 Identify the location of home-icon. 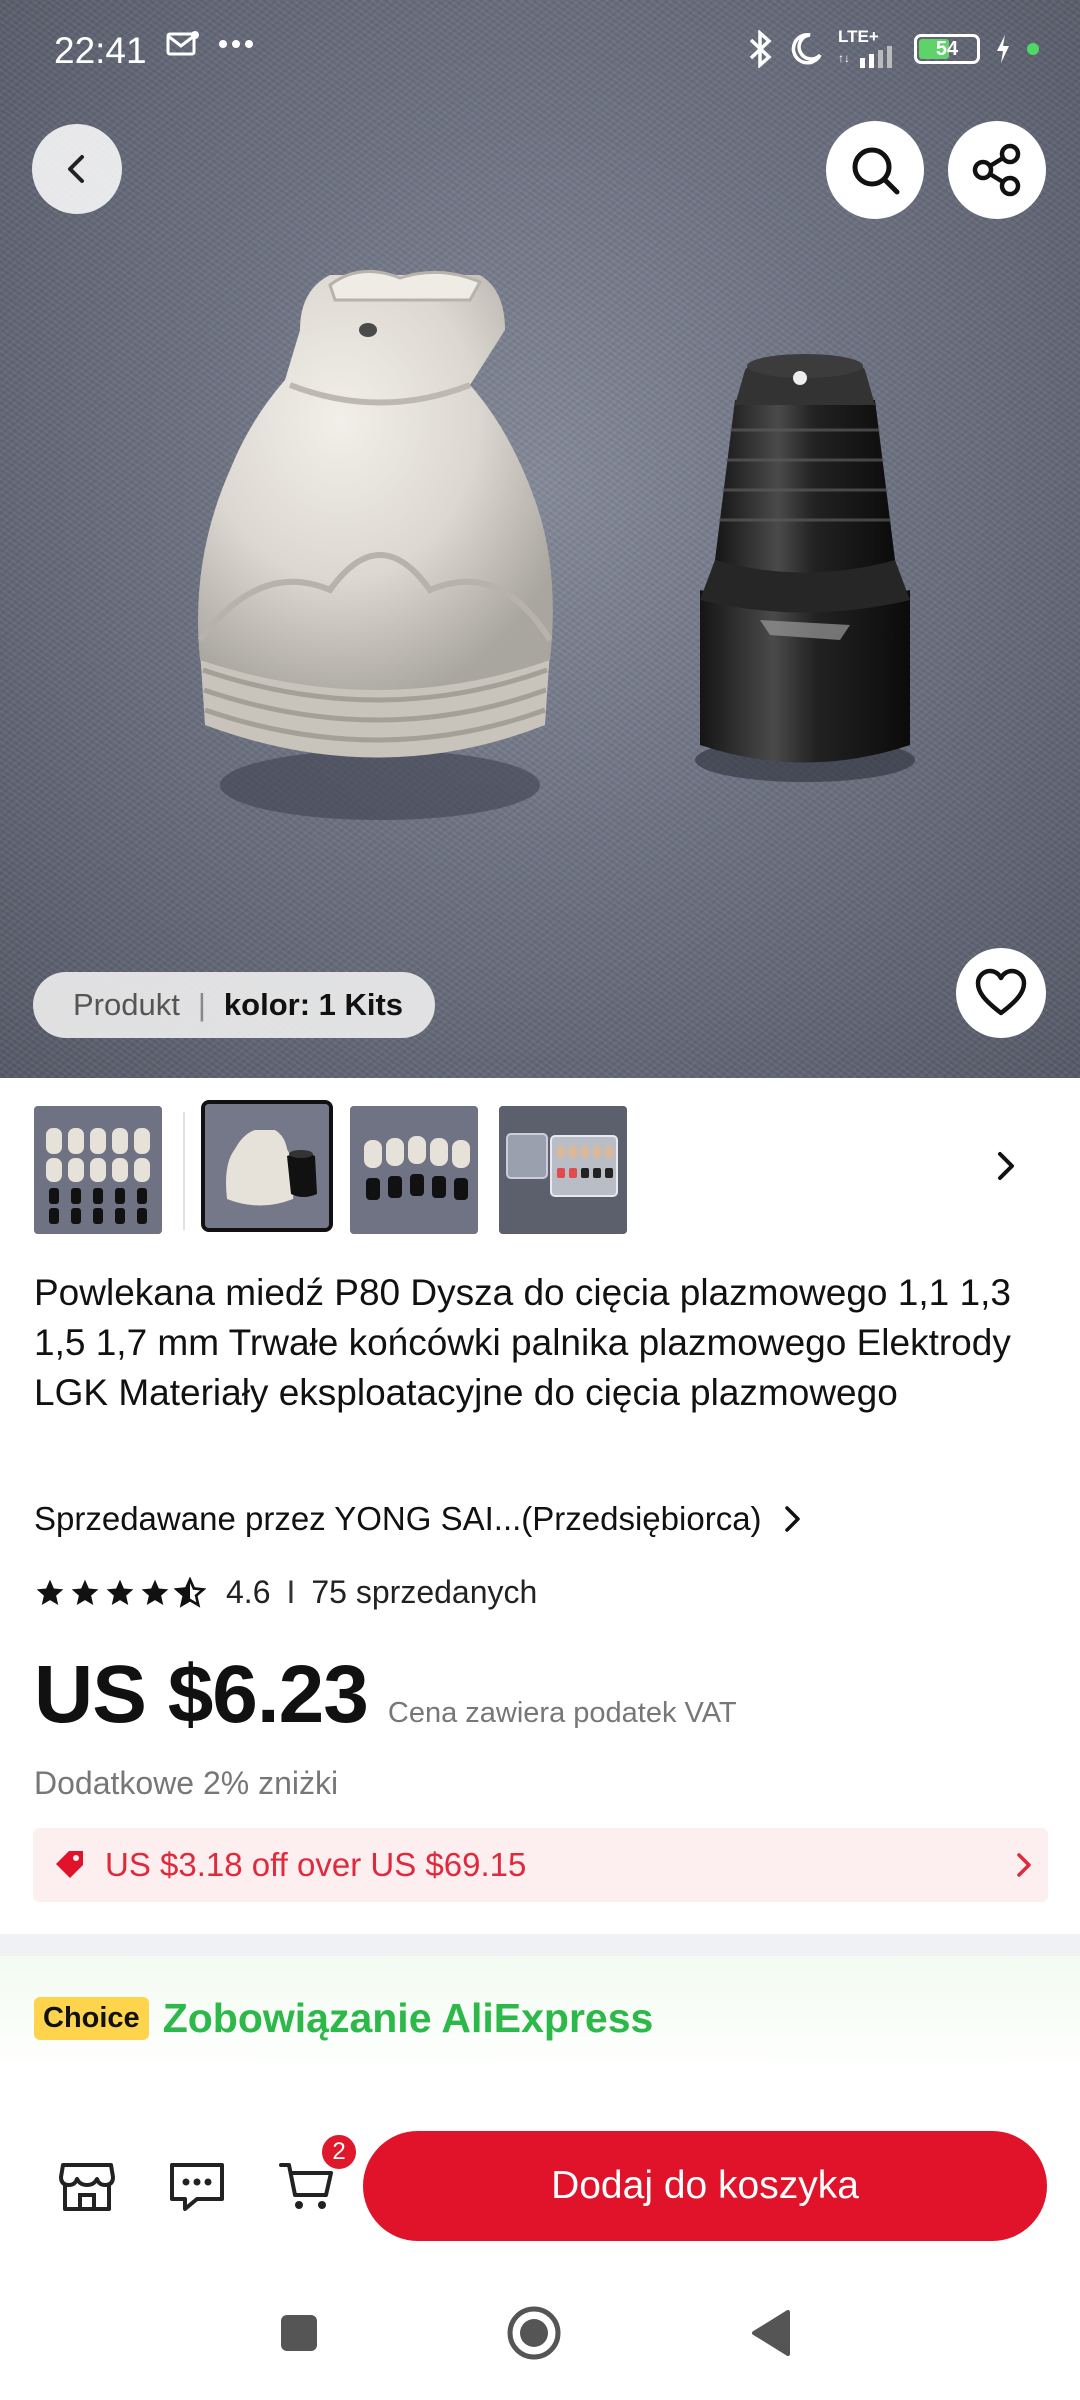
(534, 2333).